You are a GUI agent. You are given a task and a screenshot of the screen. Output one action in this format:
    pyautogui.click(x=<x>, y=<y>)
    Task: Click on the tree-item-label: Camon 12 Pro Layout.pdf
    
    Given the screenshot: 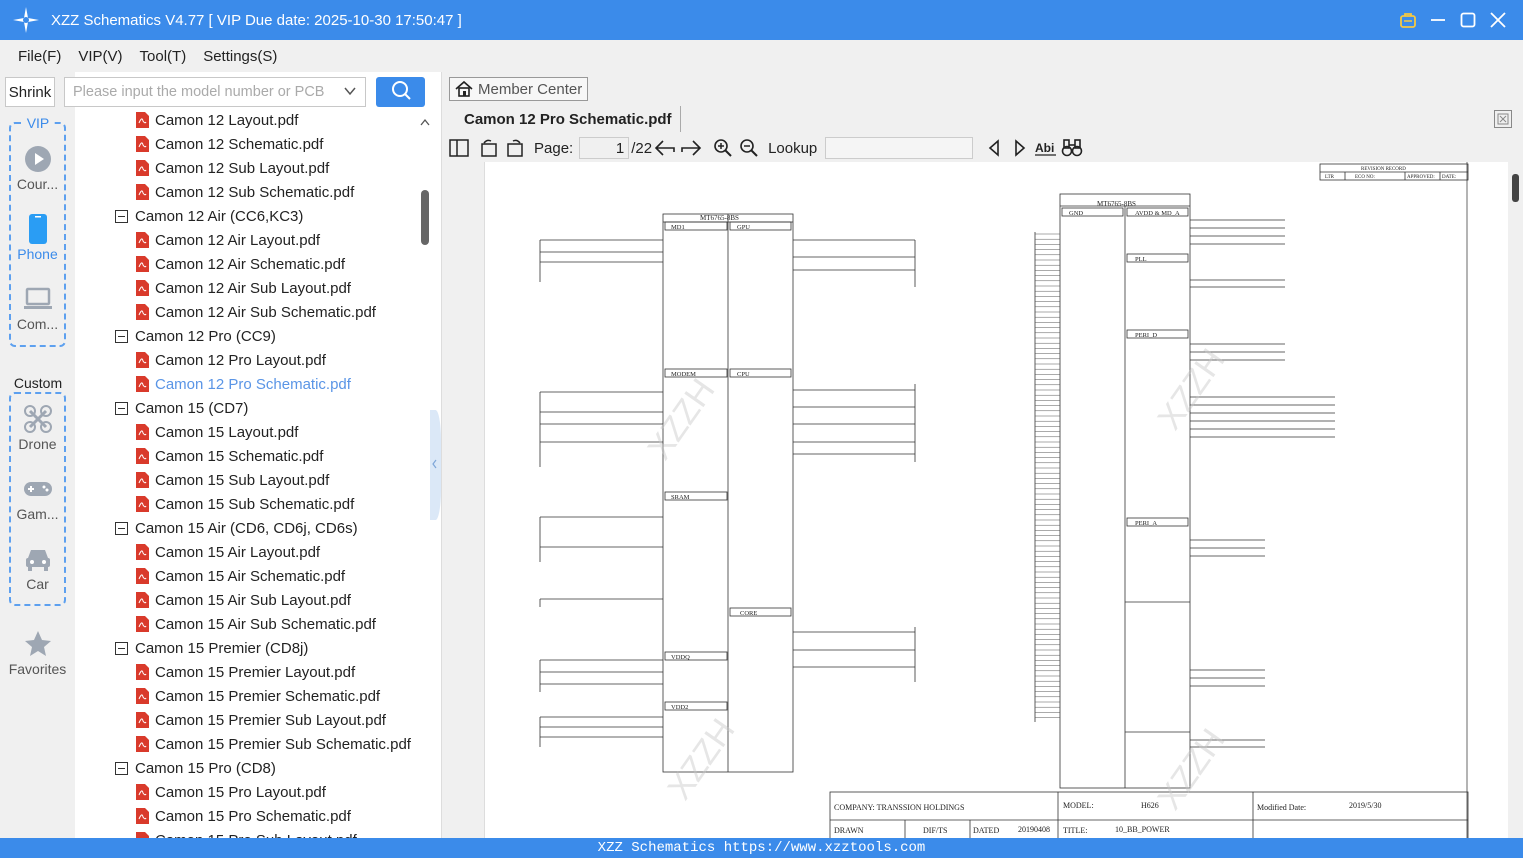 What is the action you would take?
    pyautogui.click(x=240, y=360)
    